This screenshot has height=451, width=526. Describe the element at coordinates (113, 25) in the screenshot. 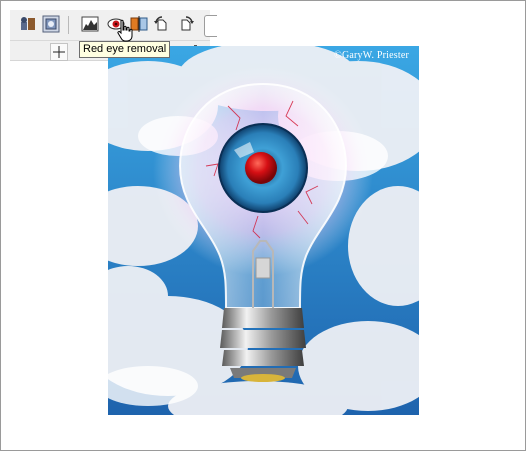

I see `toolbar-row-top` at that location.